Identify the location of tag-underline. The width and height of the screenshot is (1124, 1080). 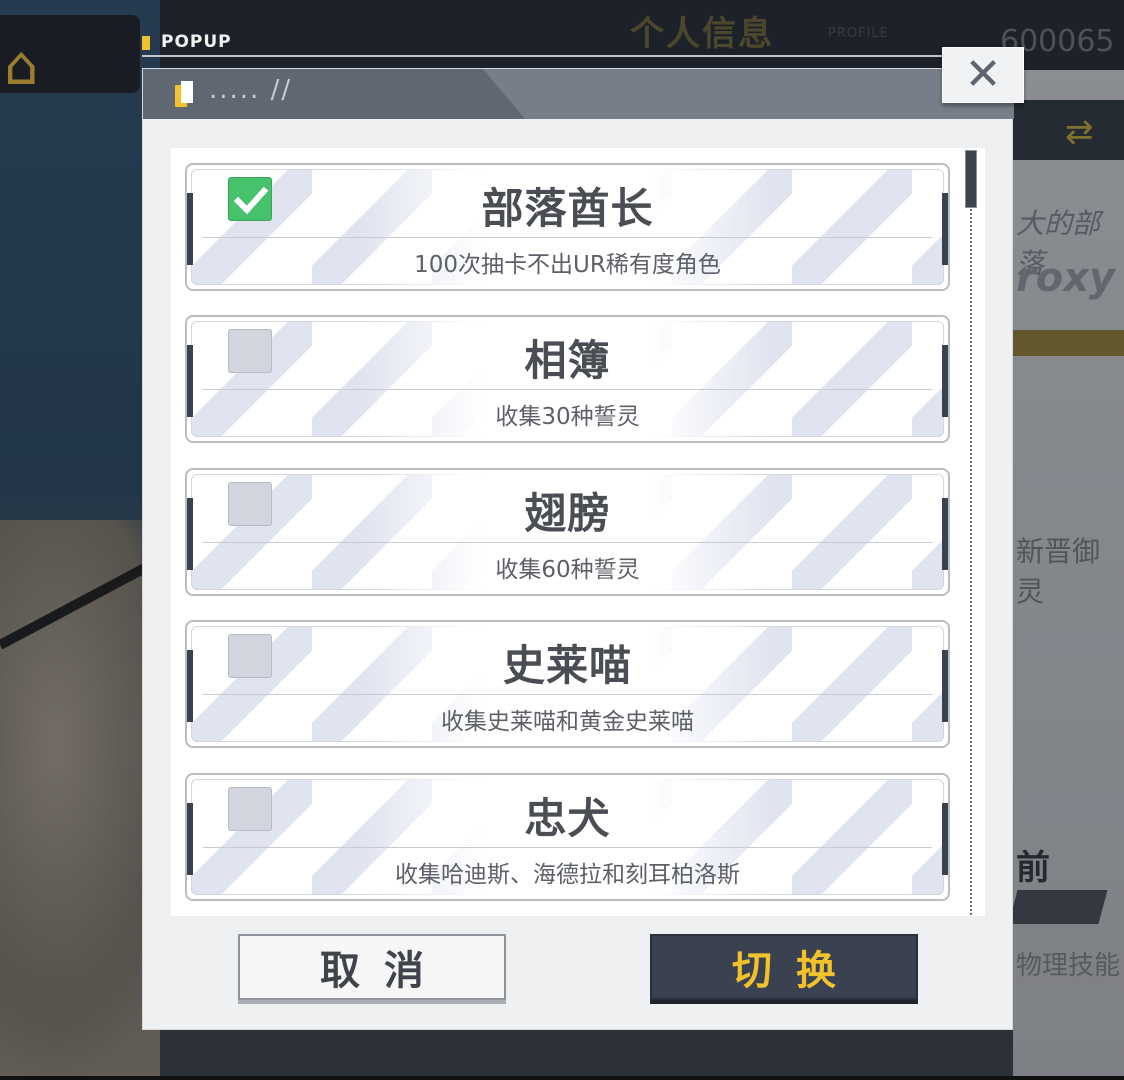
(542, 56).